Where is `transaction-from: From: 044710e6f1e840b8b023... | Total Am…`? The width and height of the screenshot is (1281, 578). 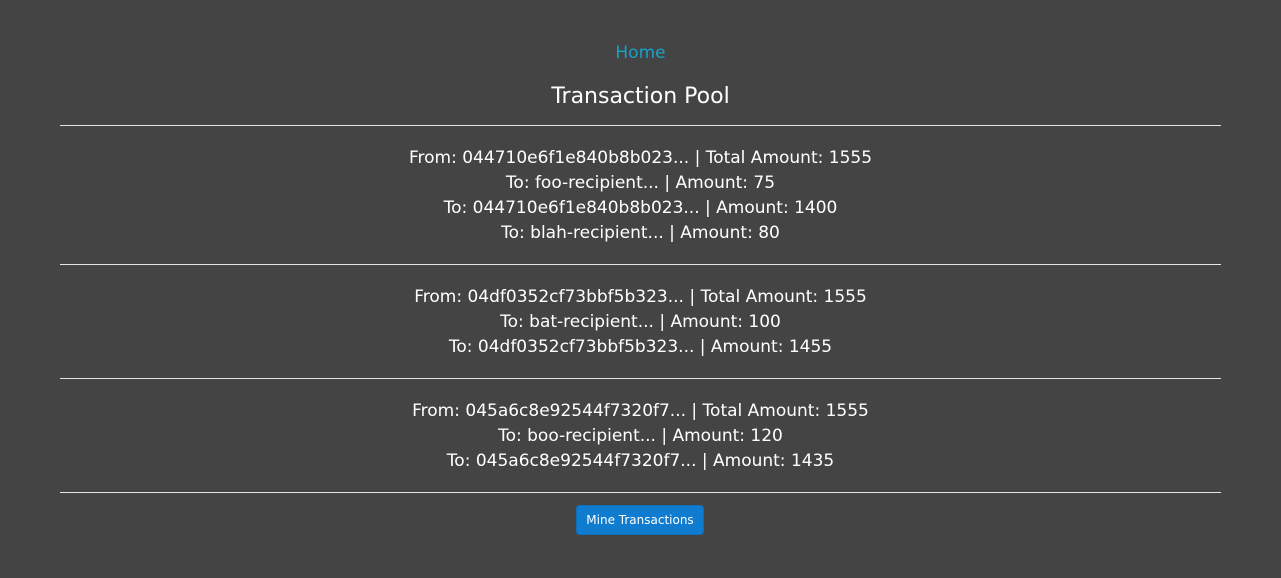
transaction-from: From: 044710e6f1e840b8b023... | Total Am… is located at coordinates (640, 158).